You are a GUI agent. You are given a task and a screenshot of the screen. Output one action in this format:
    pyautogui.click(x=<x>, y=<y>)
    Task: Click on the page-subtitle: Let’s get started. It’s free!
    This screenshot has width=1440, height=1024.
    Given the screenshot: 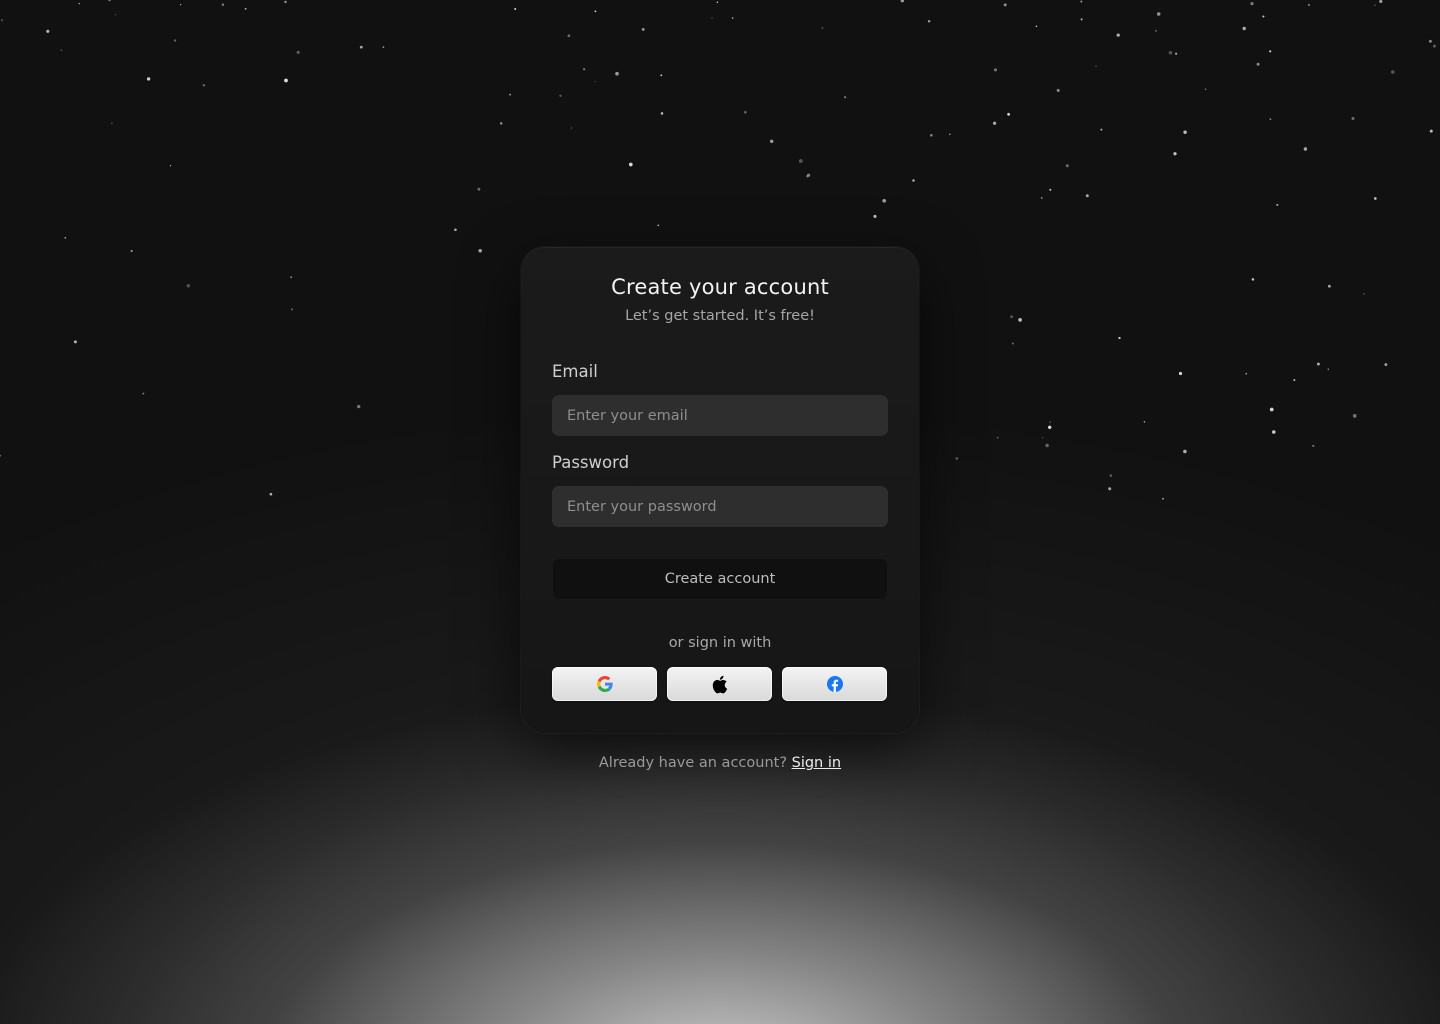 What is the action you would take?
    pyautogui.click(x=720, y=316)
    